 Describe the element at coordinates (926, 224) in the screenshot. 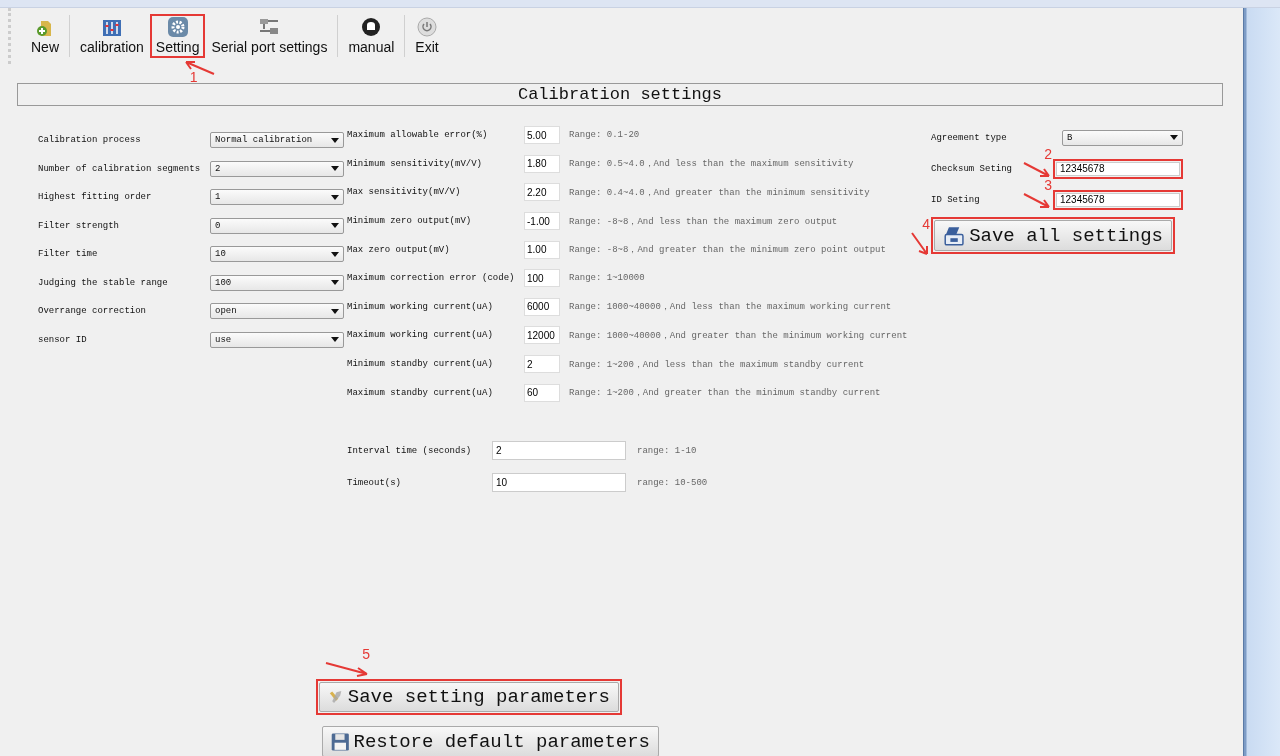

I see `callout-number: 4` at that location.